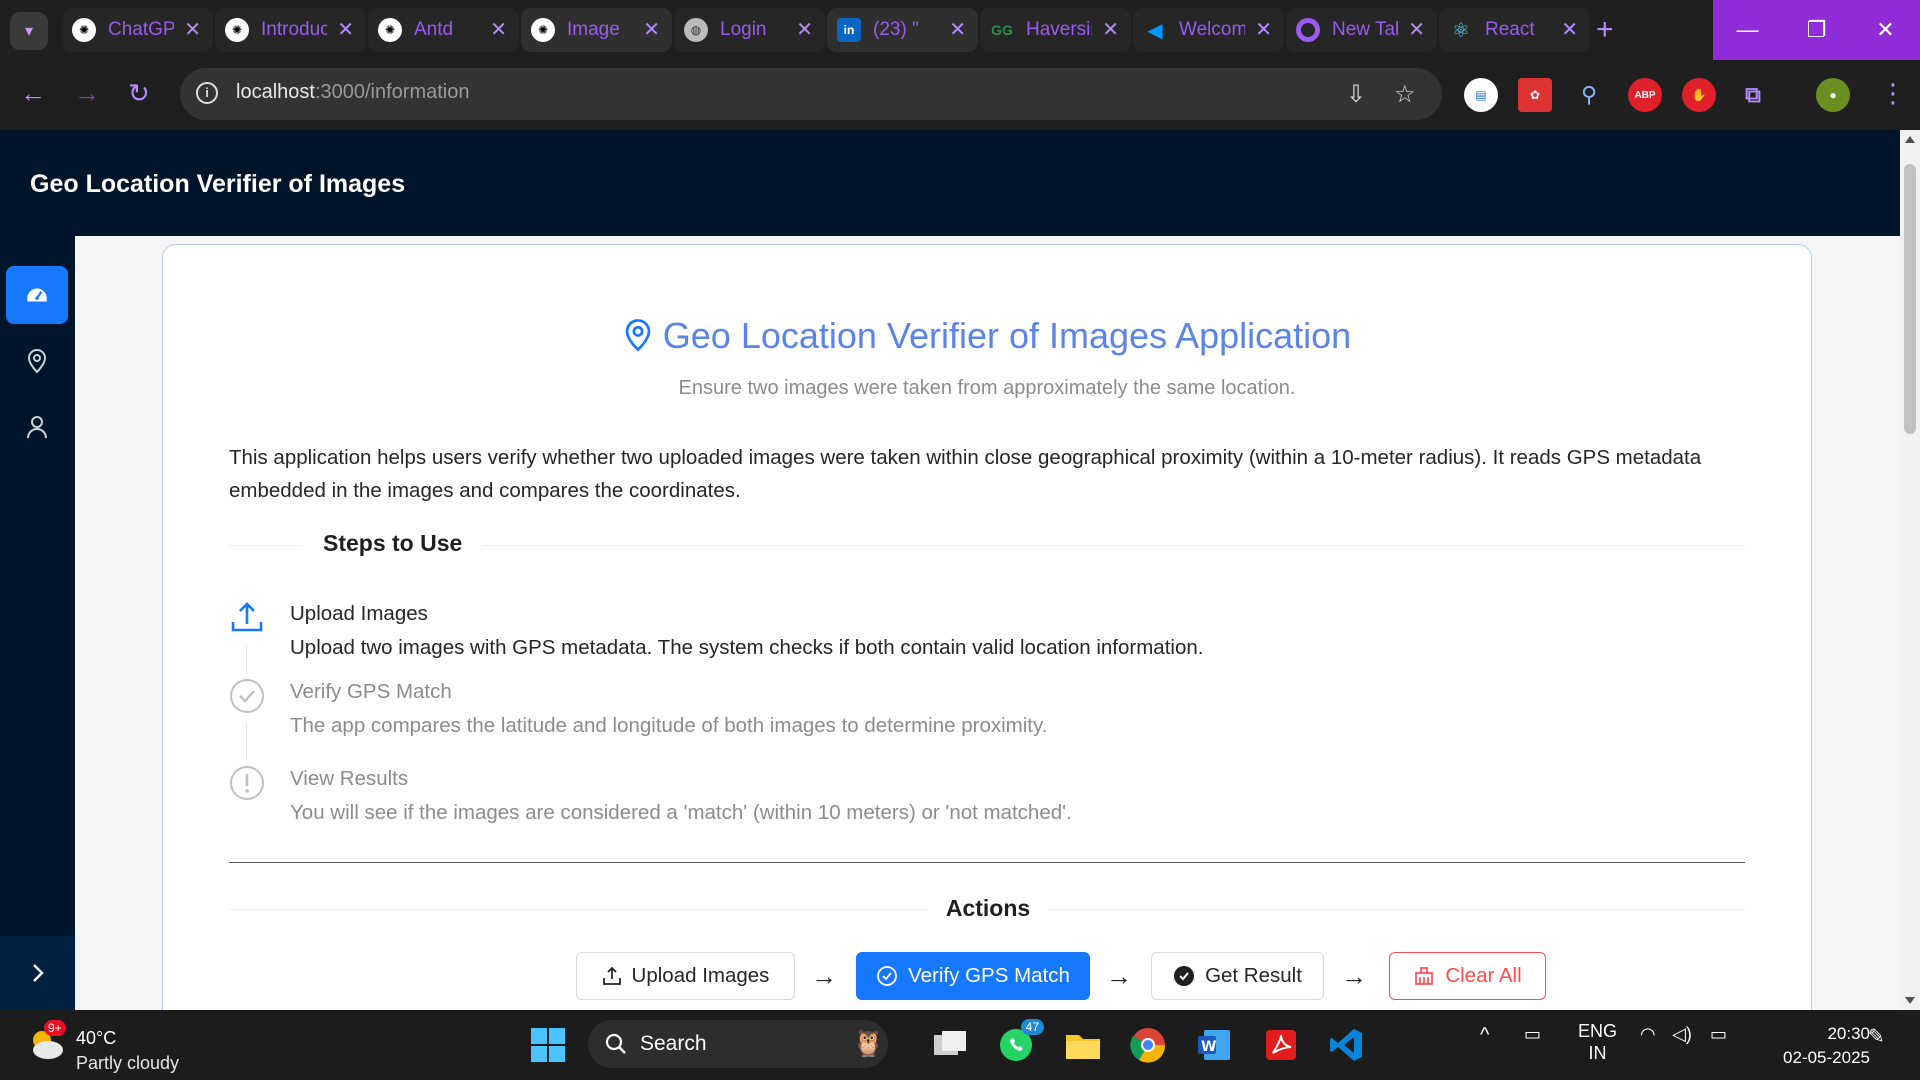 The image size is (1920, 1080). I want to click on verify-gps-button: Verify GPS Match, so click(973, 976).